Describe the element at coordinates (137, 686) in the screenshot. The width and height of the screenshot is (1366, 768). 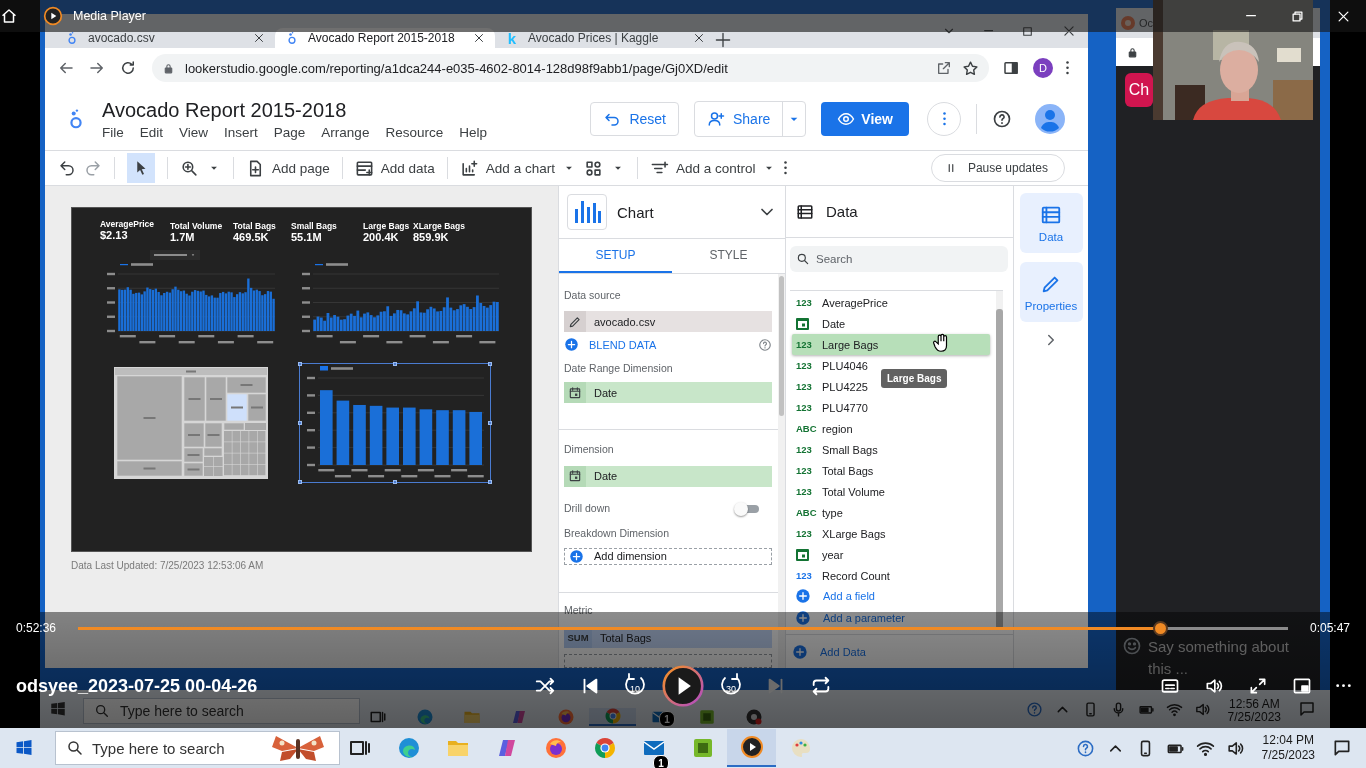
I see `video-title: odsyee_2023-07-25 00-04-26` at that location.